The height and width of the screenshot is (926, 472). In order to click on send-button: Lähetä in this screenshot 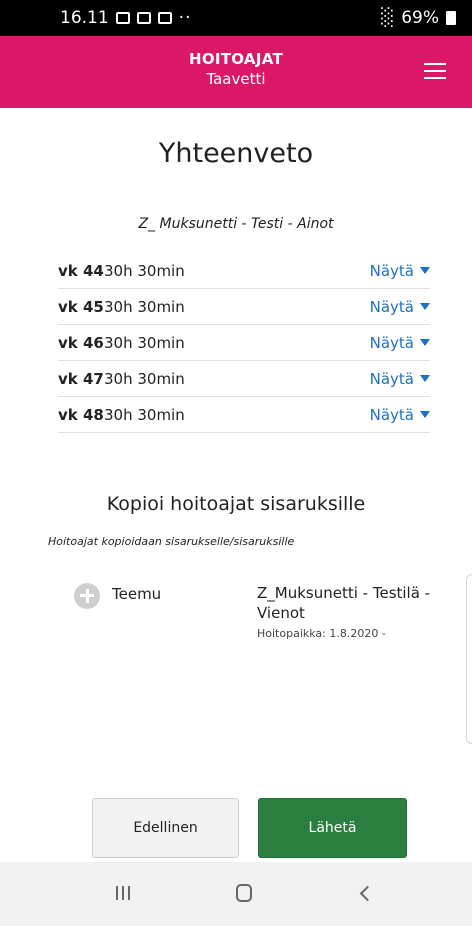, I will do `click(332, 828)`.